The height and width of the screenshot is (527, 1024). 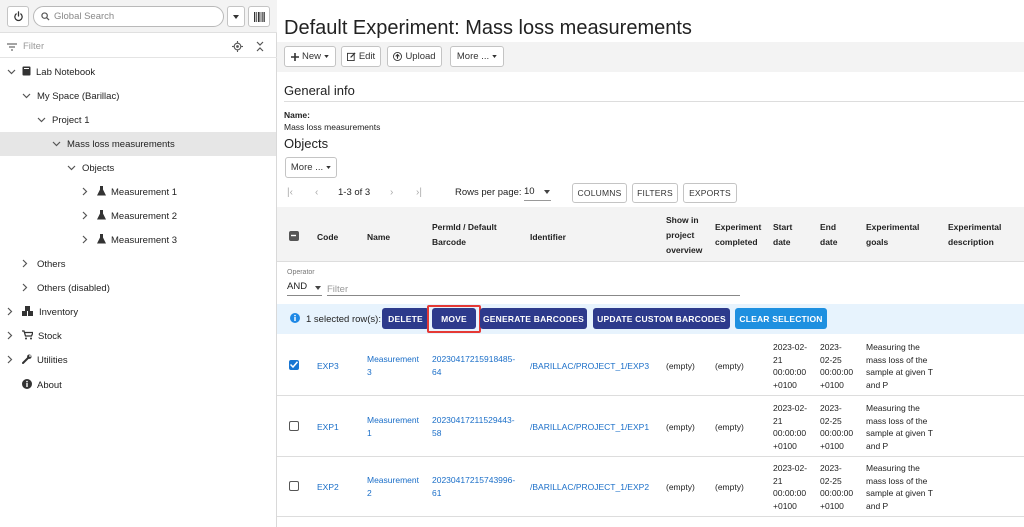 I want to click on tree-filter-placeholder: Filter, so click(x=34, y=46).